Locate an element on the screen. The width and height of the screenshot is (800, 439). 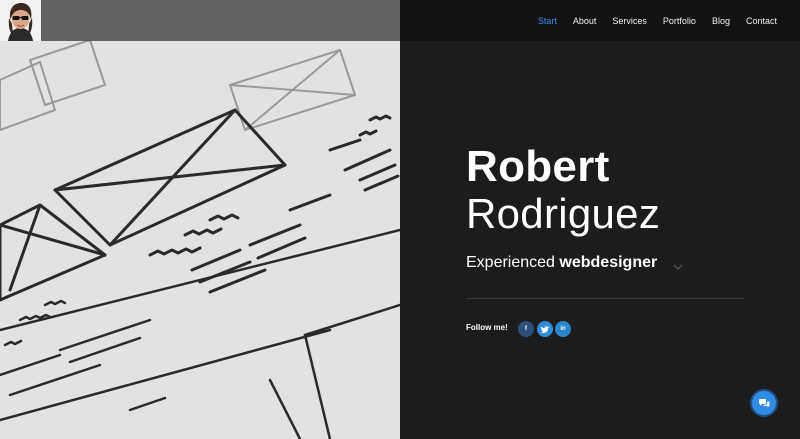
facebook-icon: f is located at coordinates (526, 329).